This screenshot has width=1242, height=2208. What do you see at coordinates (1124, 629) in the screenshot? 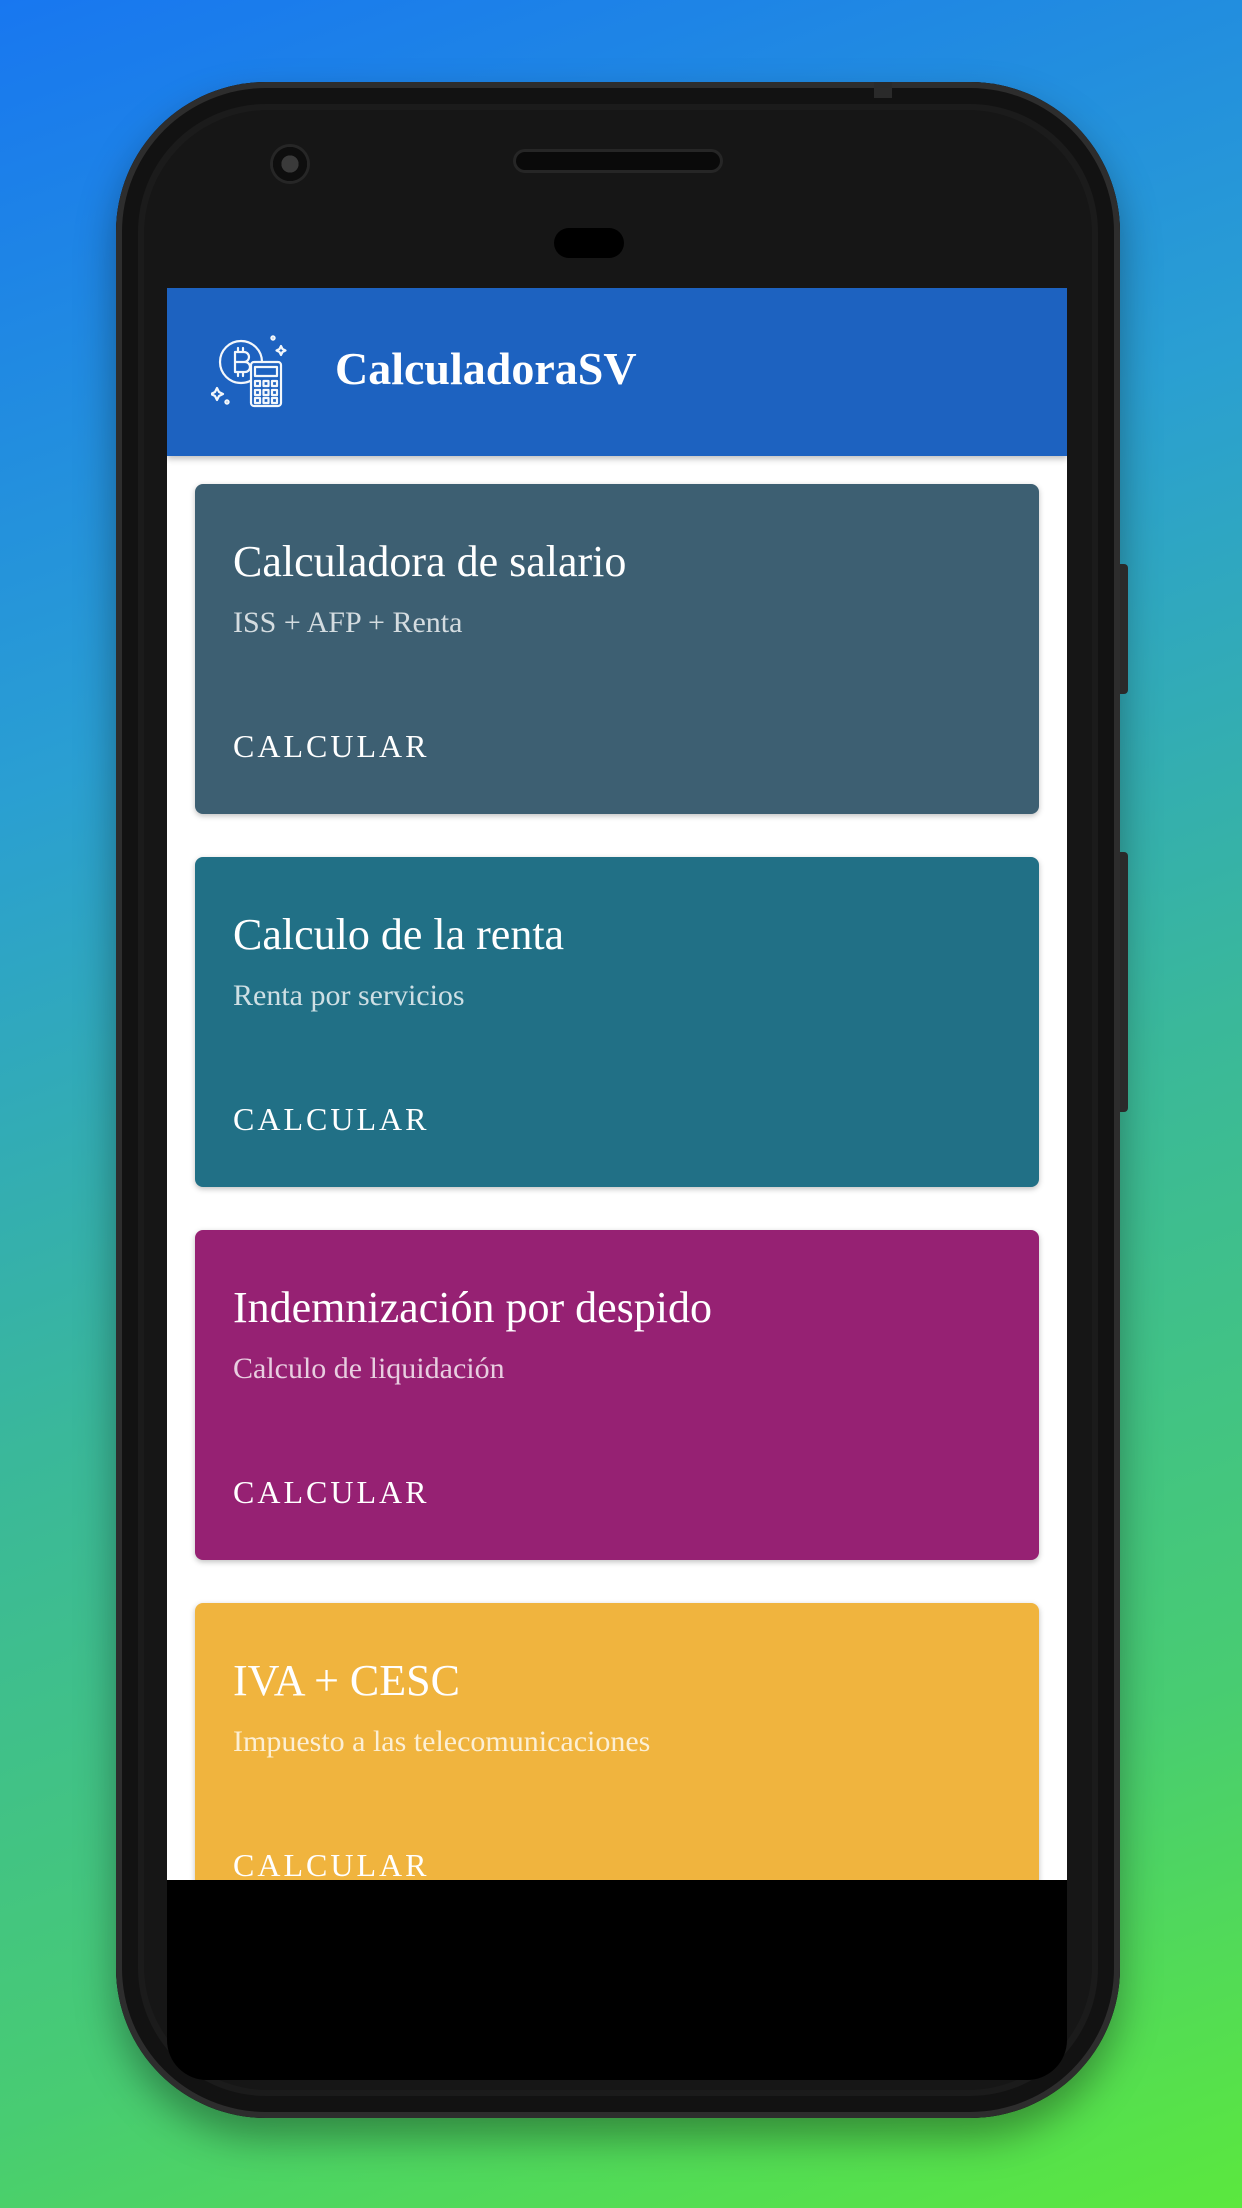
I see `volume-button` at bounding box center [1124, 629].